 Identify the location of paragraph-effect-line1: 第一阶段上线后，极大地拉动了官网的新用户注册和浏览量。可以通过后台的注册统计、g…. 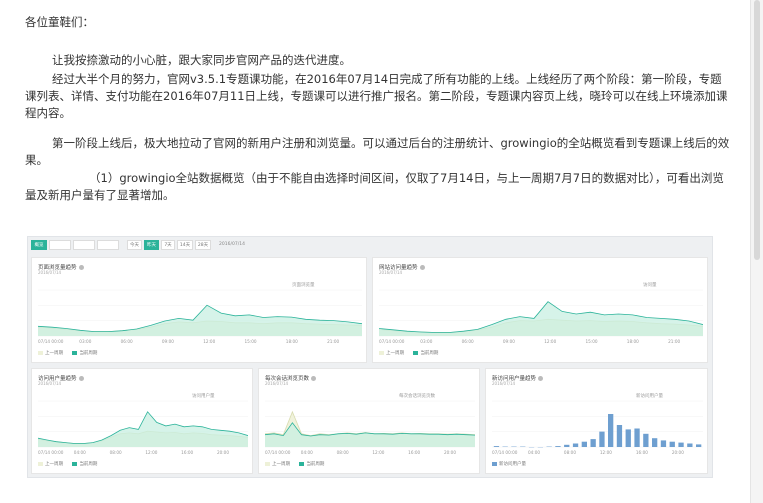
(391, 143).